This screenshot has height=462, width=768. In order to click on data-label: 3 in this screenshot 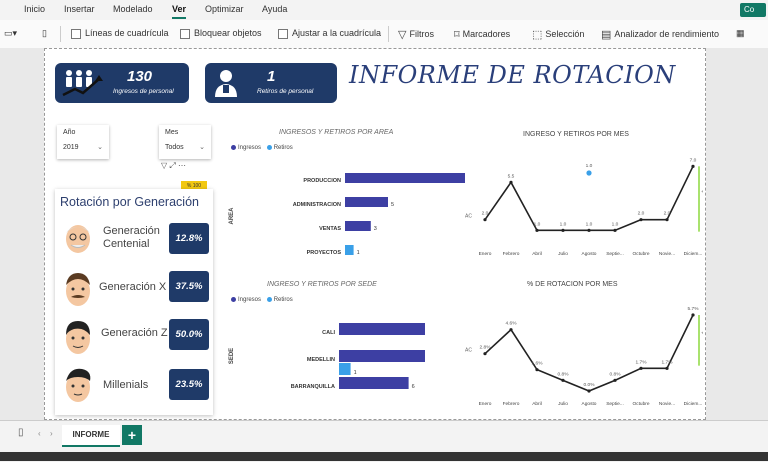, I will do `click(375, 229)`.